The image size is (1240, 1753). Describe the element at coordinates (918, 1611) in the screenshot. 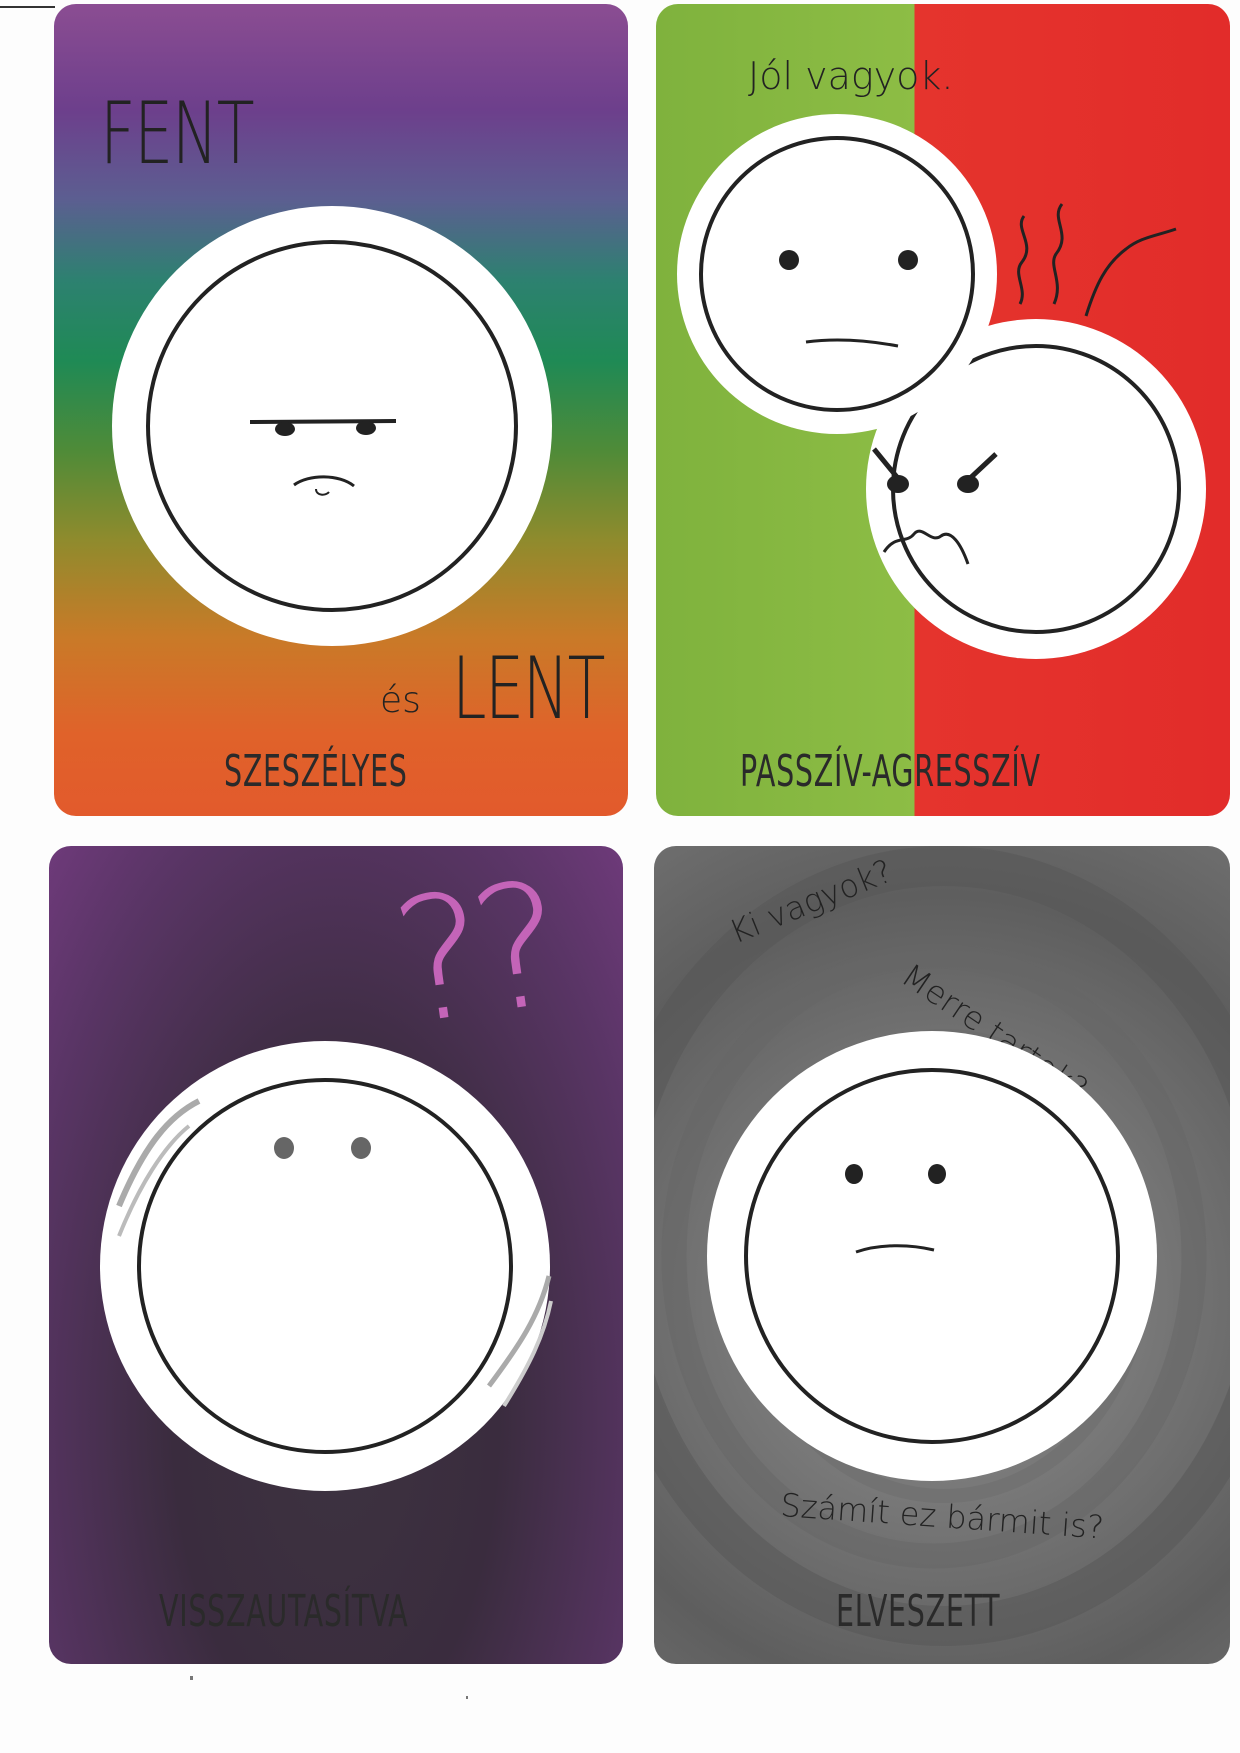

I see `card-caption: ELVESZETT` at that location.